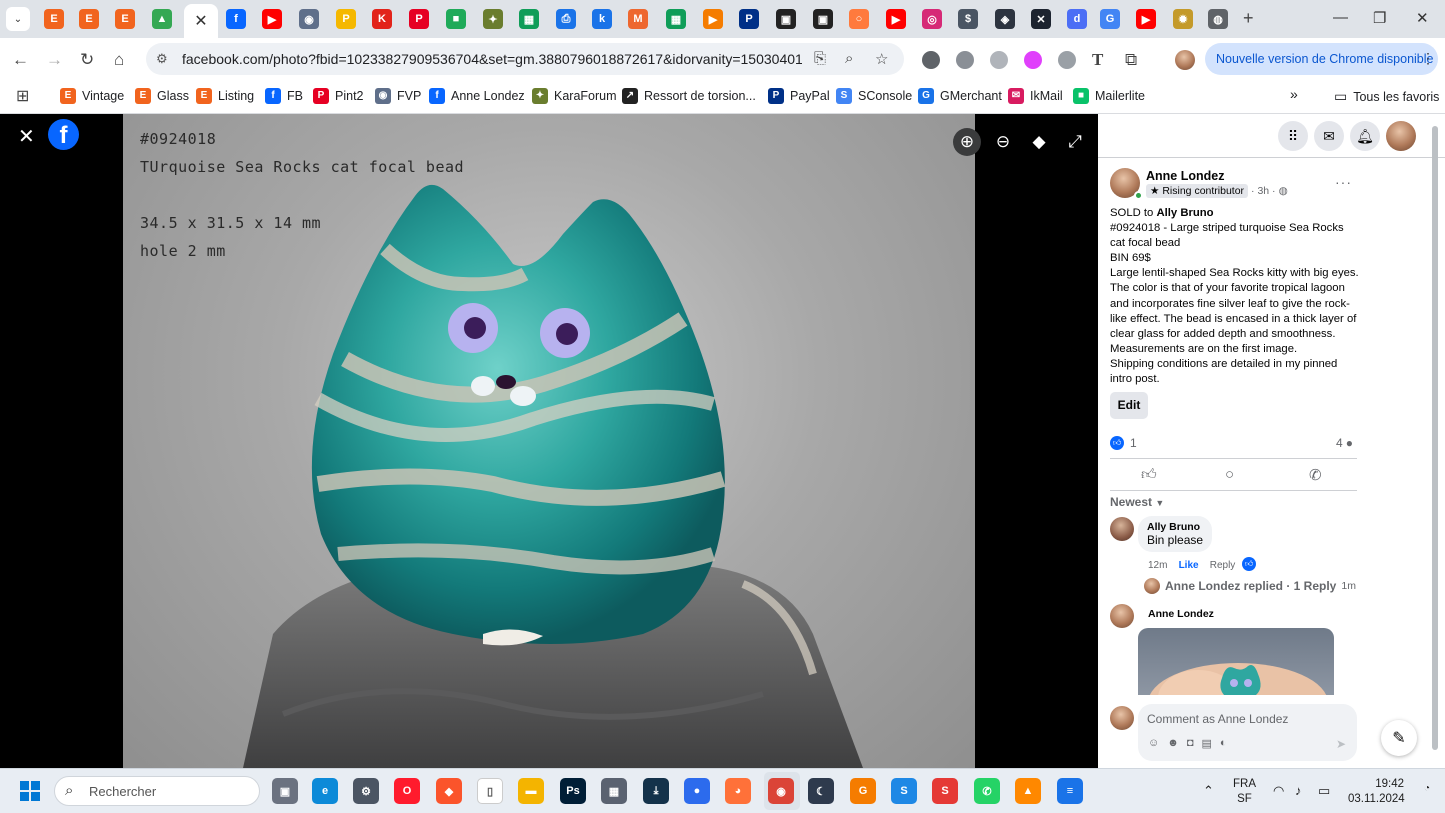  I want to click on input-language: FRA SF, so click(1244, 792).